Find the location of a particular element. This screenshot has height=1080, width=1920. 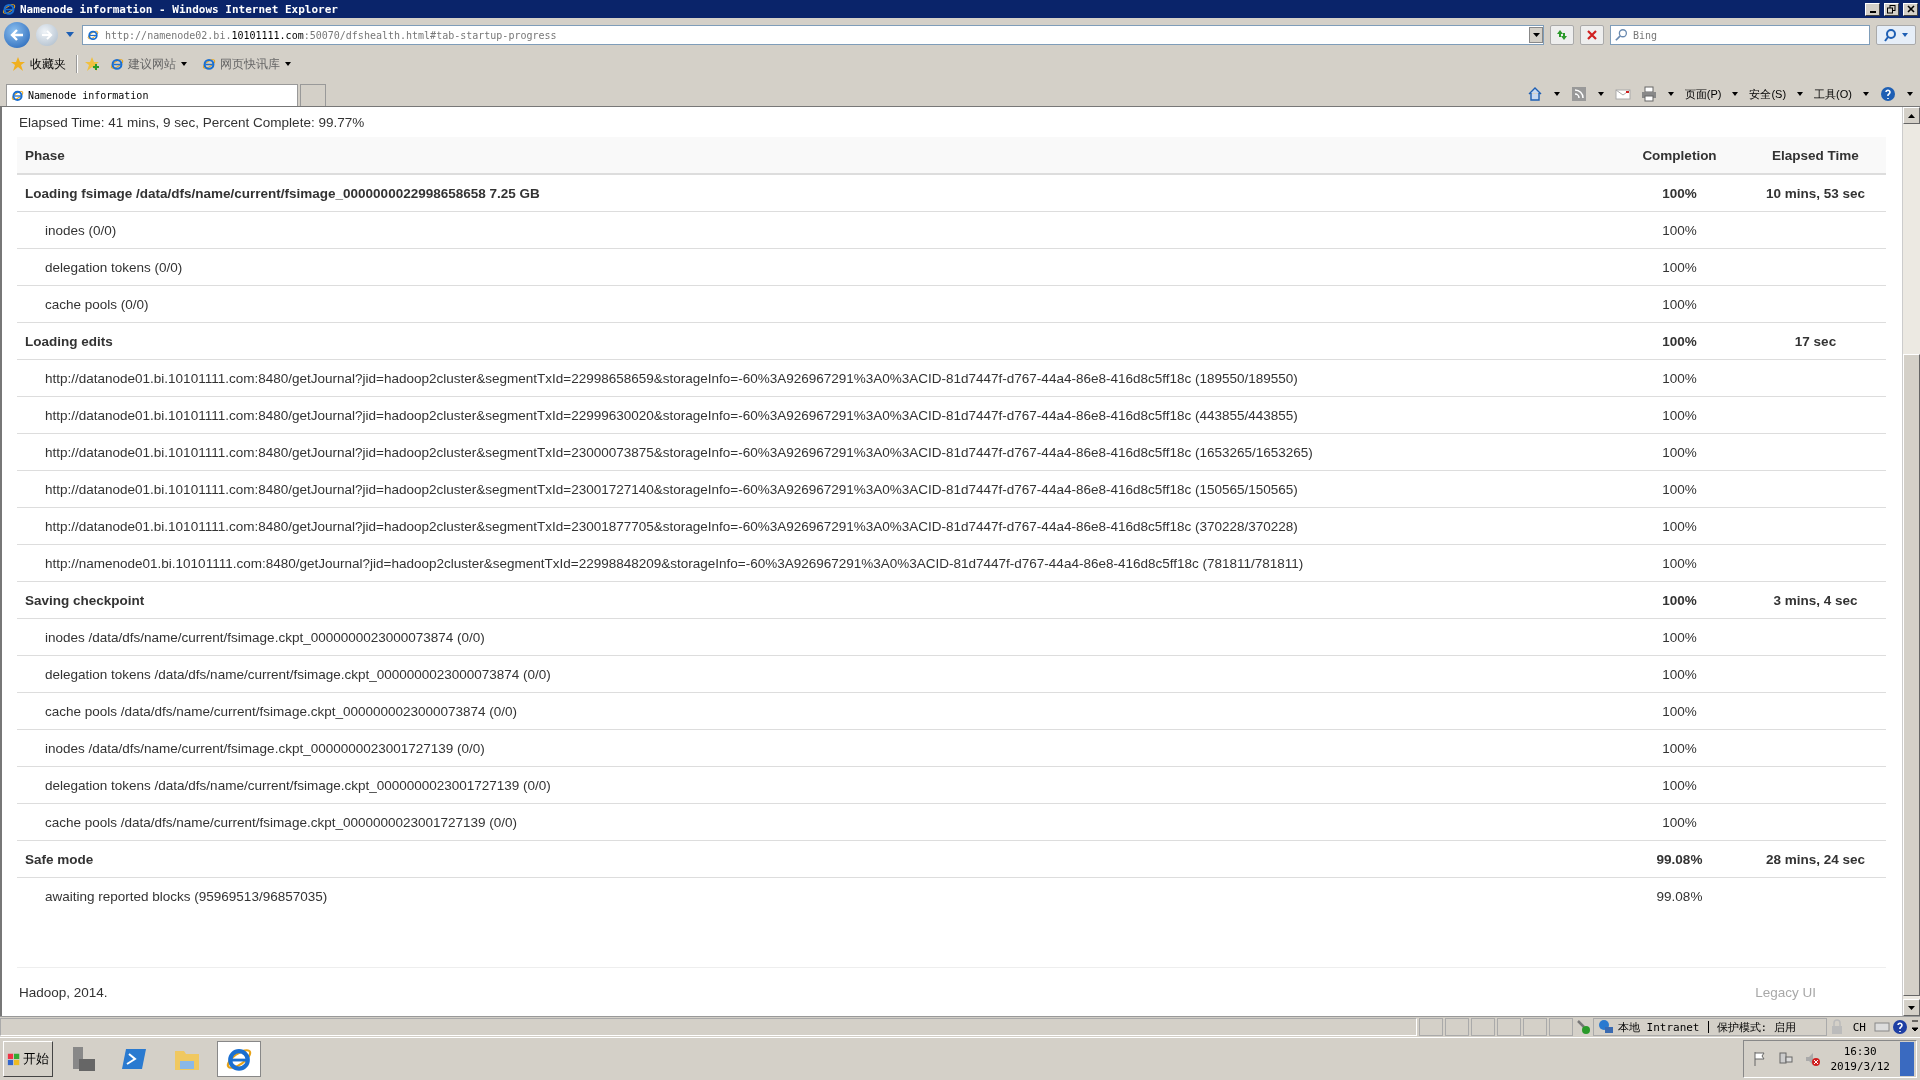

favorites-button: 收藏夹 is located at coordinates (38, 64).